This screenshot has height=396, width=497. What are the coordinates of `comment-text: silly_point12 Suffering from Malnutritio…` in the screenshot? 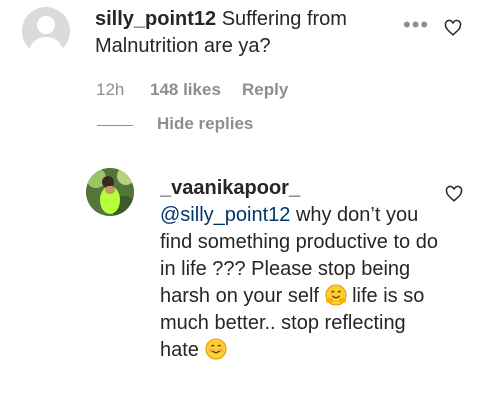 It's located at (245, 33).